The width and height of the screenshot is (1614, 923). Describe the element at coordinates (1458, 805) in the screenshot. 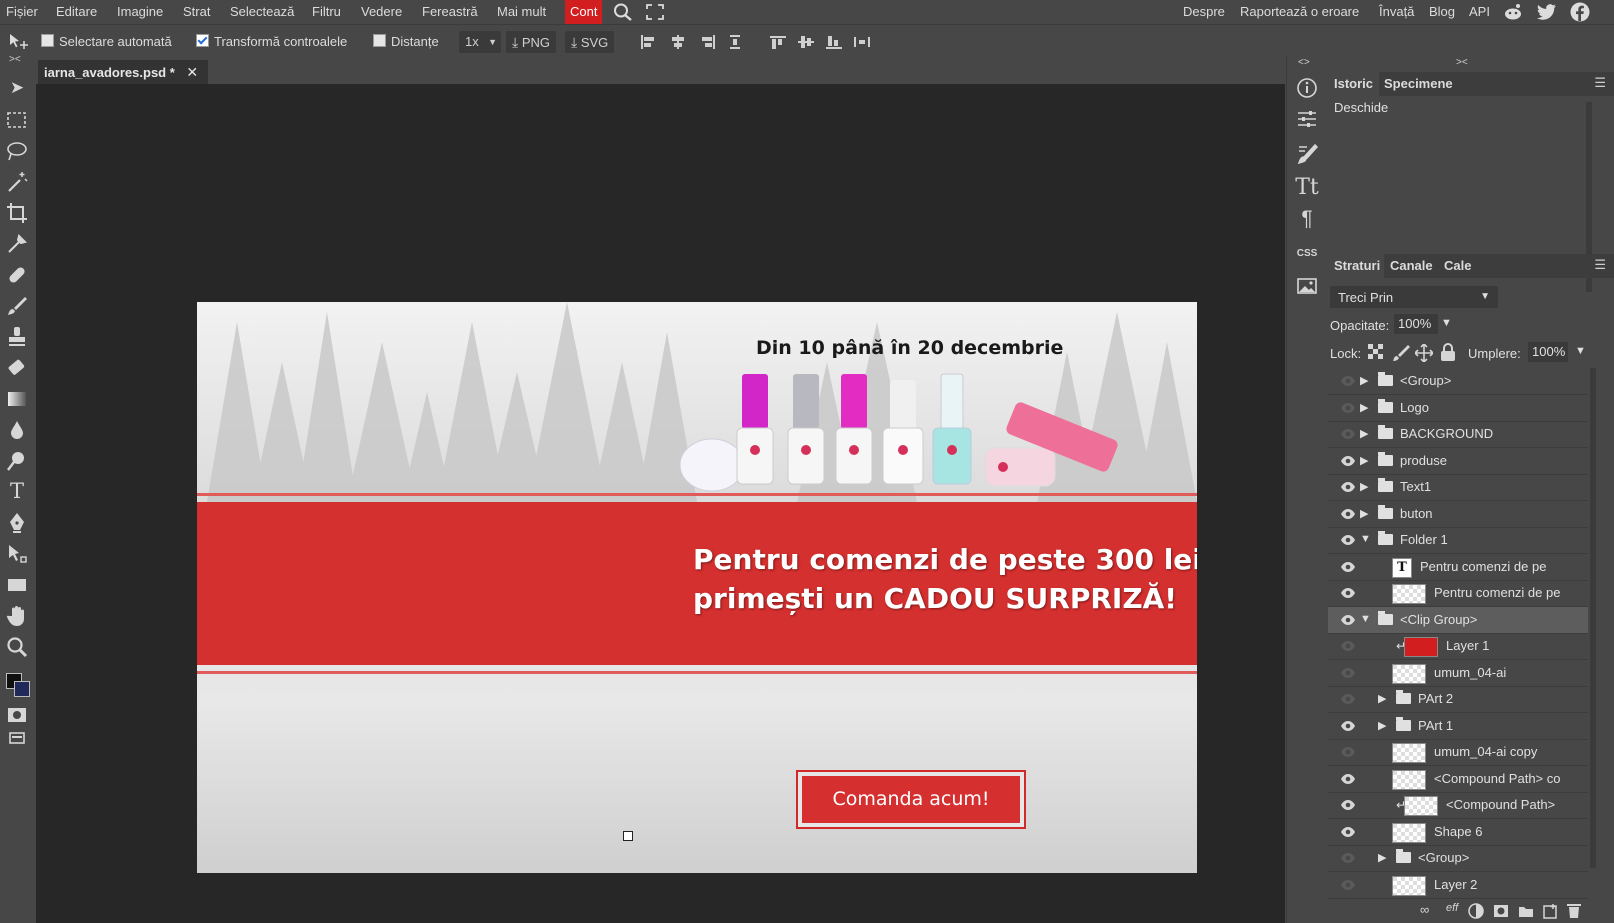

I see `layer-row: ↵ <Compound Path>` at that location.